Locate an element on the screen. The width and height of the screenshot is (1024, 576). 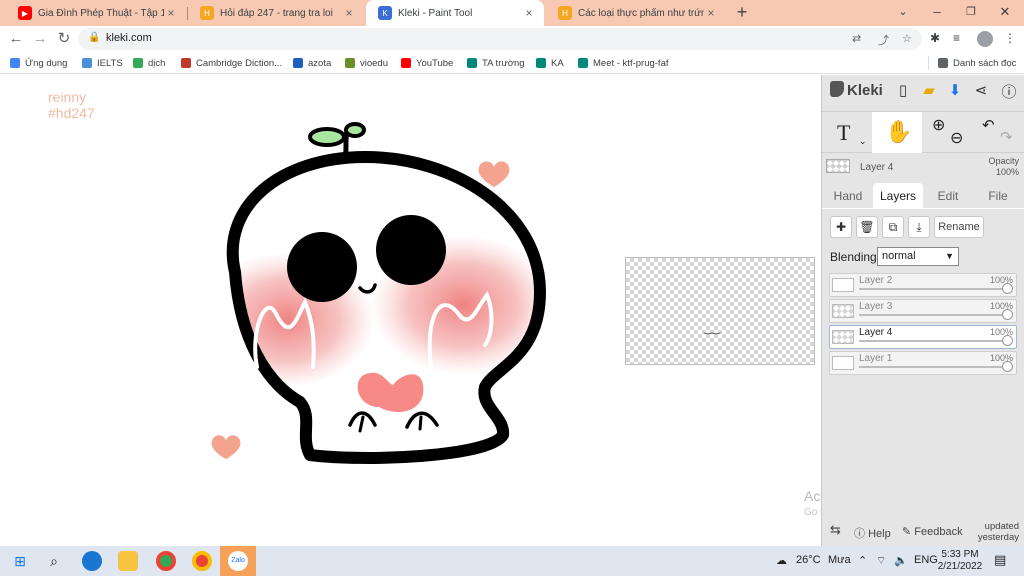
forward-arrow-icon: → is located at coordinates (40, 39).